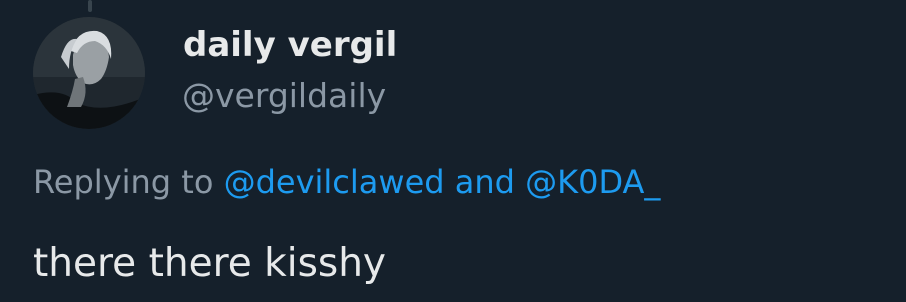  Describe the element at coordinates (209, 263) in the screenshot. I see `tweet-body-text: there there kisshy` at that location.